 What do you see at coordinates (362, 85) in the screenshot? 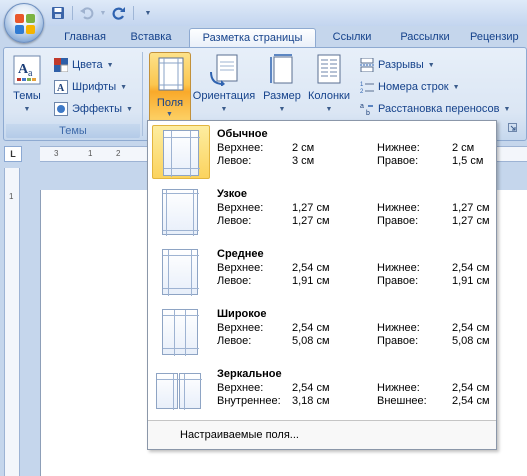
I see `svg-text: 1` at bounding box center [362, 85].